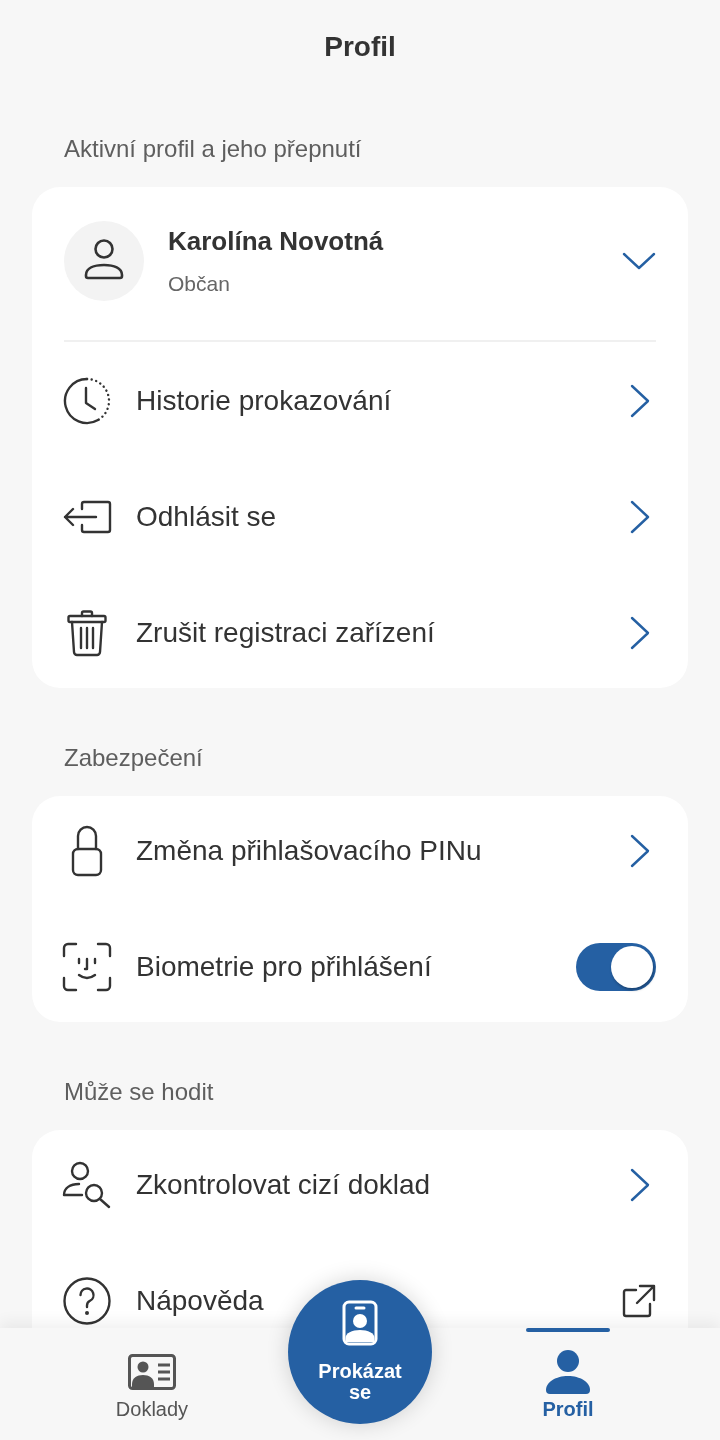 The height and width of the screenshot is (1440, 720). I want to click on menu-item: Historie prokazování, so click(360, 401).